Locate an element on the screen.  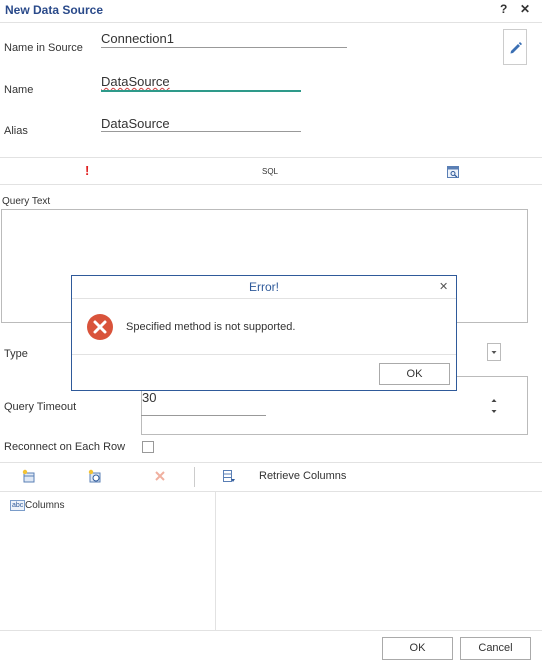
alias-field: DataSource is located at coordinates (135, 123).